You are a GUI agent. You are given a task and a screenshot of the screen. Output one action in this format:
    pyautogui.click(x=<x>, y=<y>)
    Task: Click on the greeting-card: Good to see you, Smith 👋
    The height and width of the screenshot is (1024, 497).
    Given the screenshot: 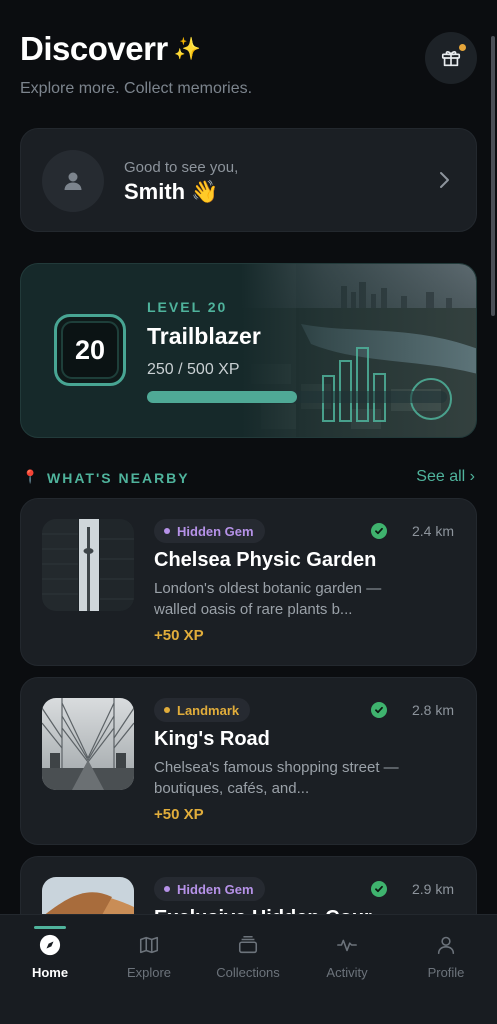 What is the action you would take?
    pyautogui.click(x=248, y=180)
    